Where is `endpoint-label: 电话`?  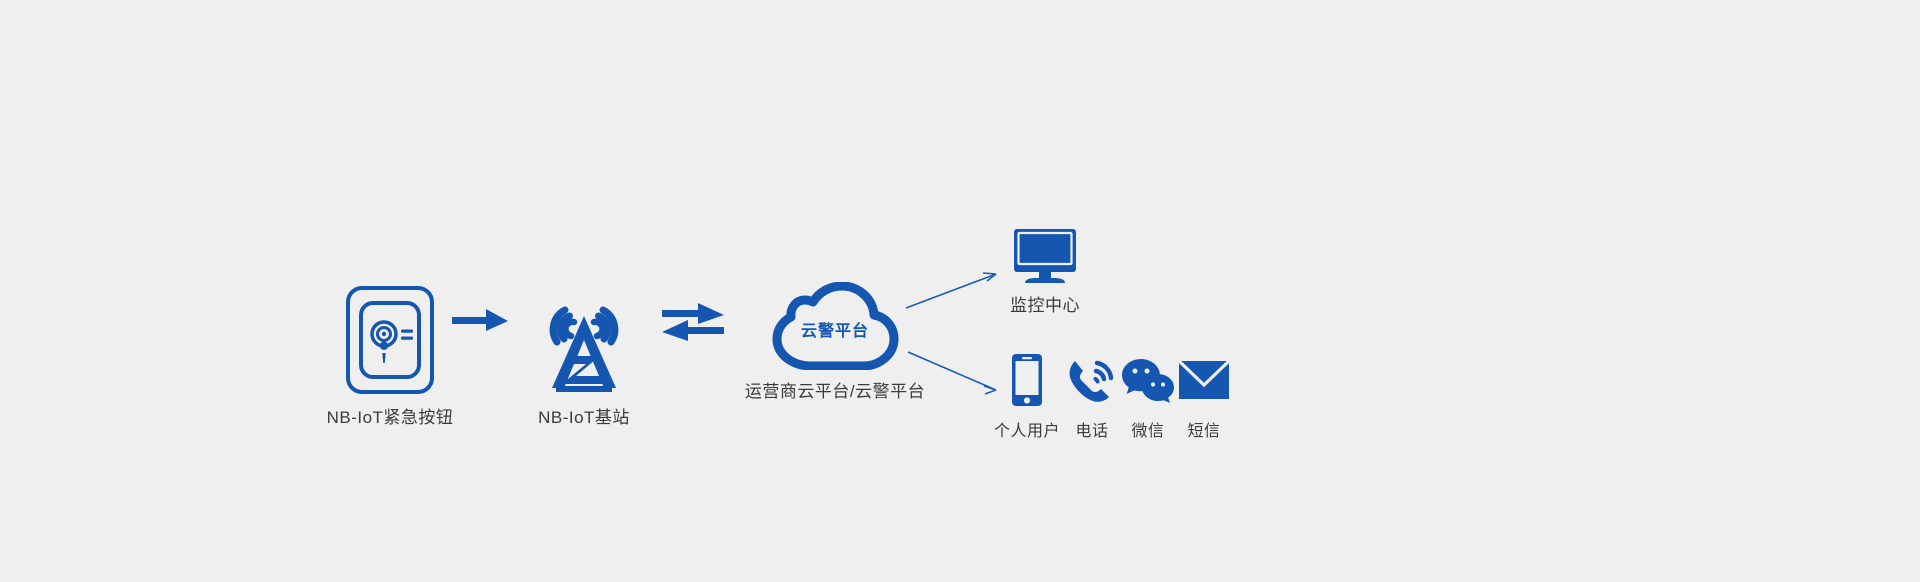
endpoint-label: 电话 is located at coordinates (1092, 431).